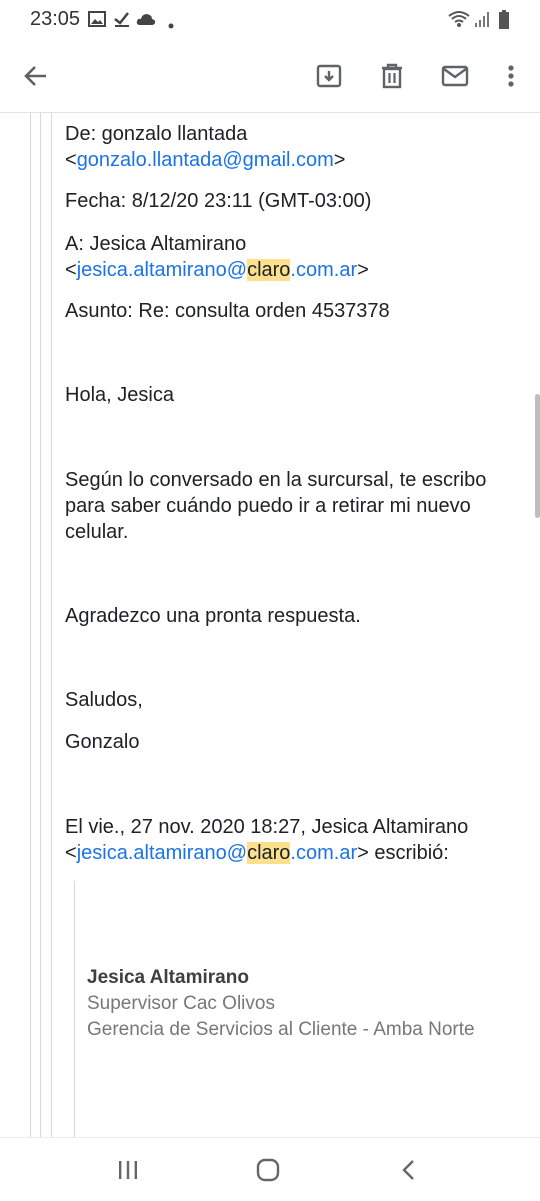 This screenshot has width=540, height=1201. Describe the element at coordinates (459, 21) in the screenshot. I see `wifi-icon` at that location.